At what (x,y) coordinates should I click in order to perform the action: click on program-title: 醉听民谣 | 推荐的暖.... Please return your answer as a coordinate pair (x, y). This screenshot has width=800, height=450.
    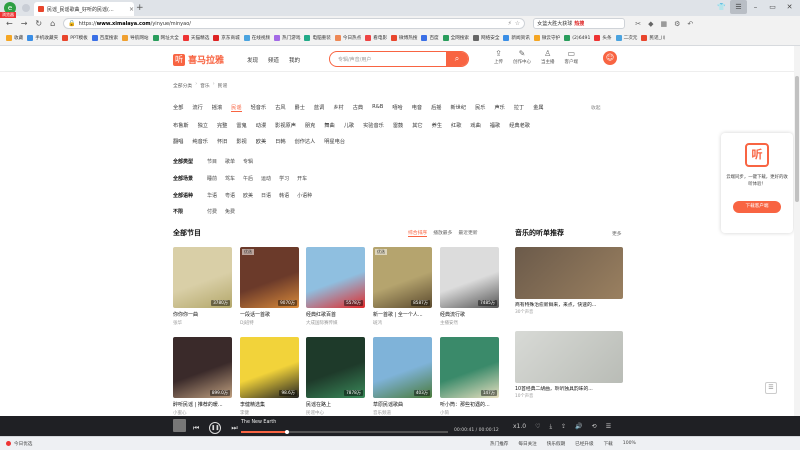
    Looking at the image, I should click on (202, 404).